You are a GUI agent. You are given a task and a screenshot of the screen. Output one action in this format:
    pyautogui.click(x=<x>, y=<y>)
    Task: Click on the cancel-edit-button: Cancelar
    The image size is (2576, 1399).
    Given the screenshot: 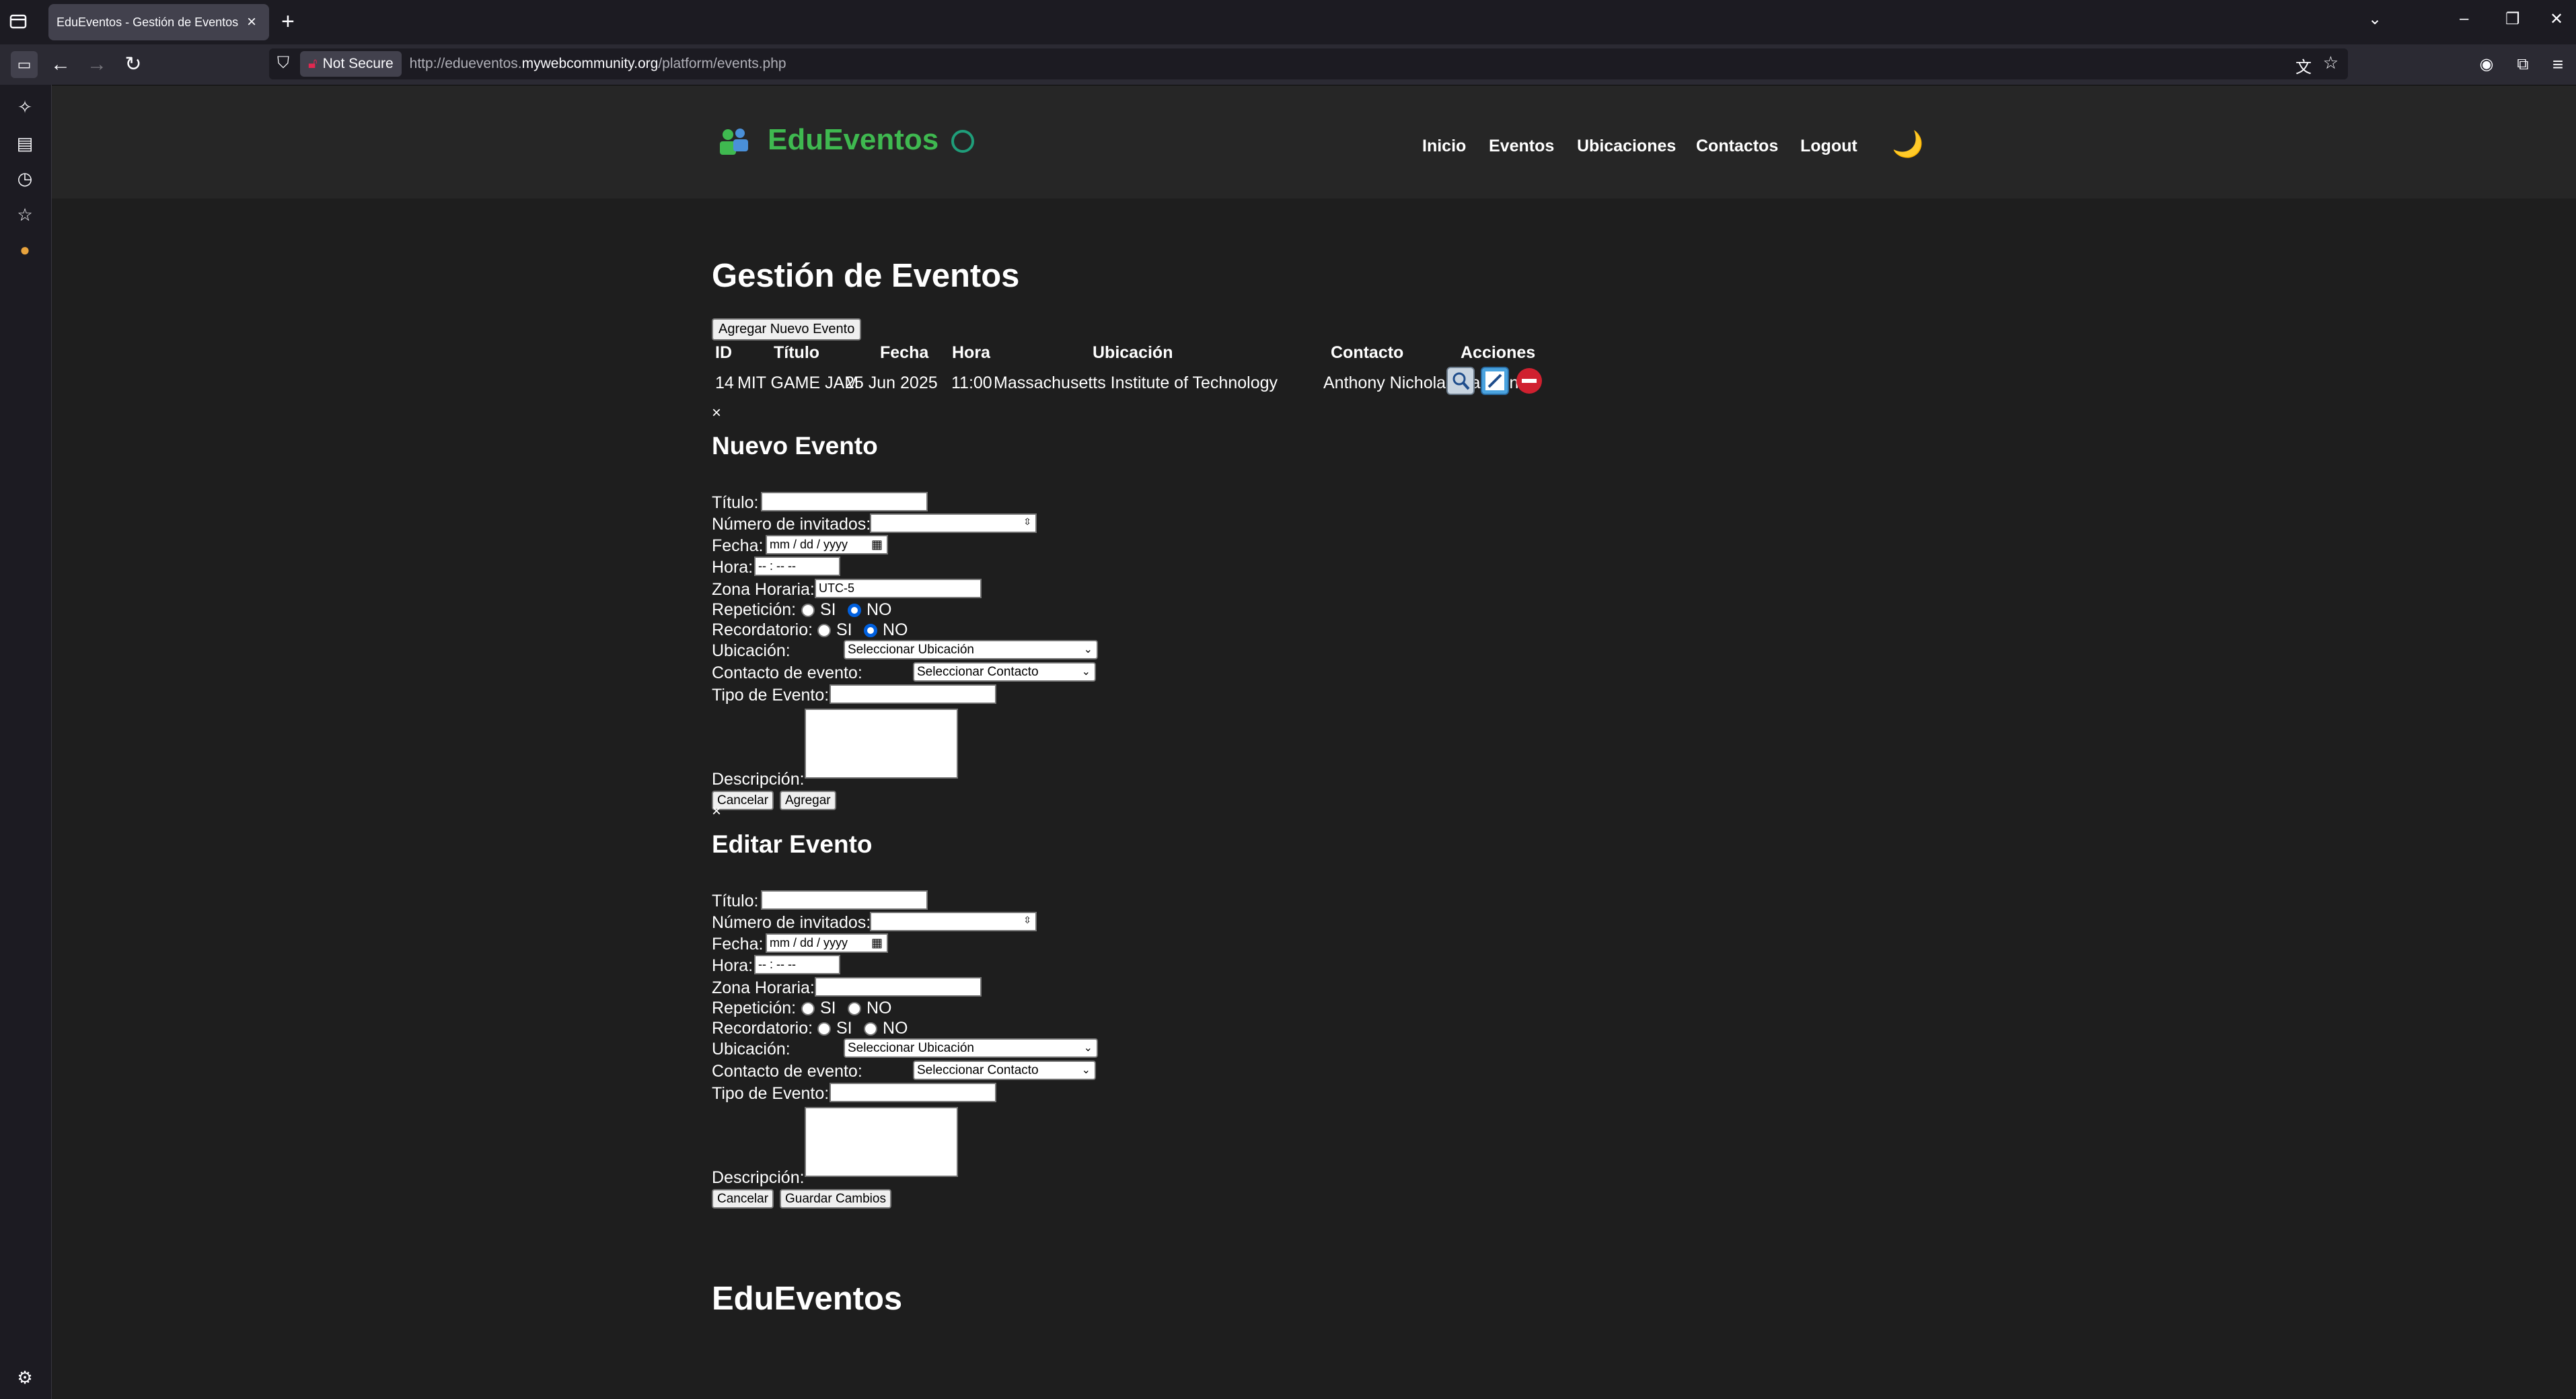 What is the action you would take?
    pyautogui.click(x=743, y=1199)
    